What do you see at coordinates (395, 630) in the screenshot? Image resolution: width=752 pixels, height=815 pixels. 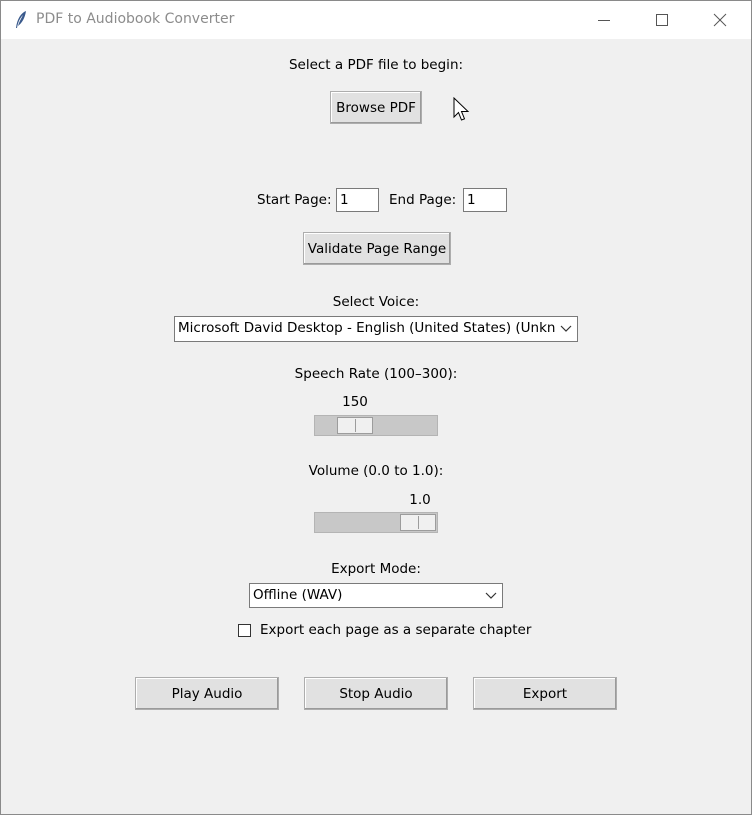 I see `chapter-checkbox-label: Export each page as a separate chapter` at bounding box center [395, 630].